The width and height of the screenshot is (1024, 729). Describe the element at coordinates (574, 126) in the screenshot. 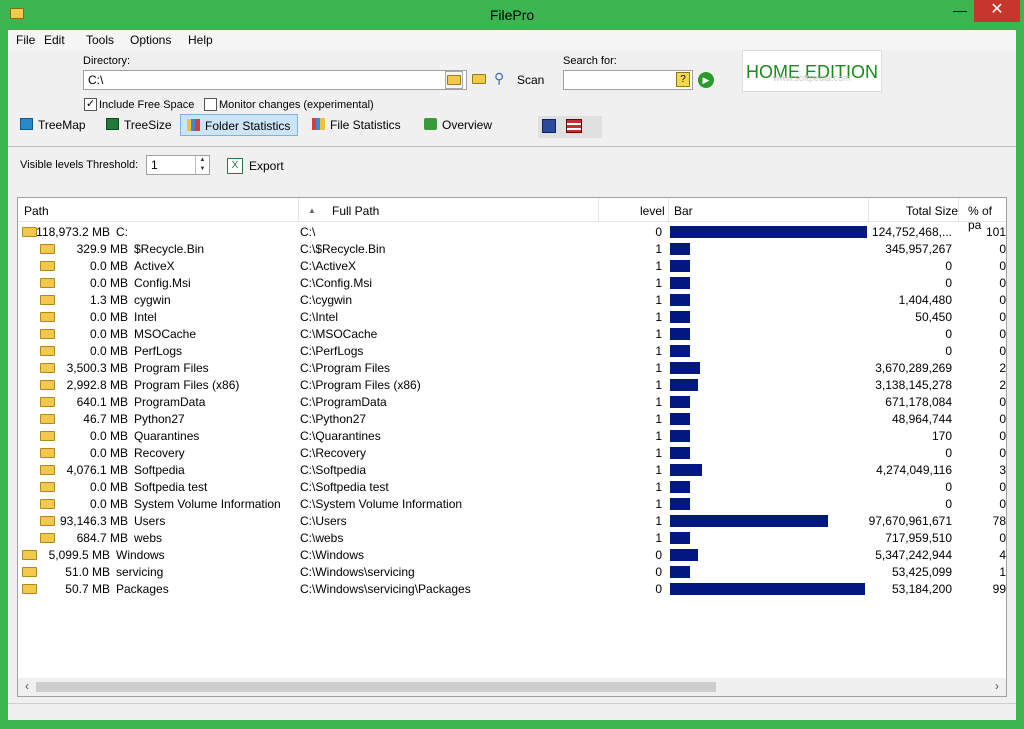

I see `list-icon` at that location.